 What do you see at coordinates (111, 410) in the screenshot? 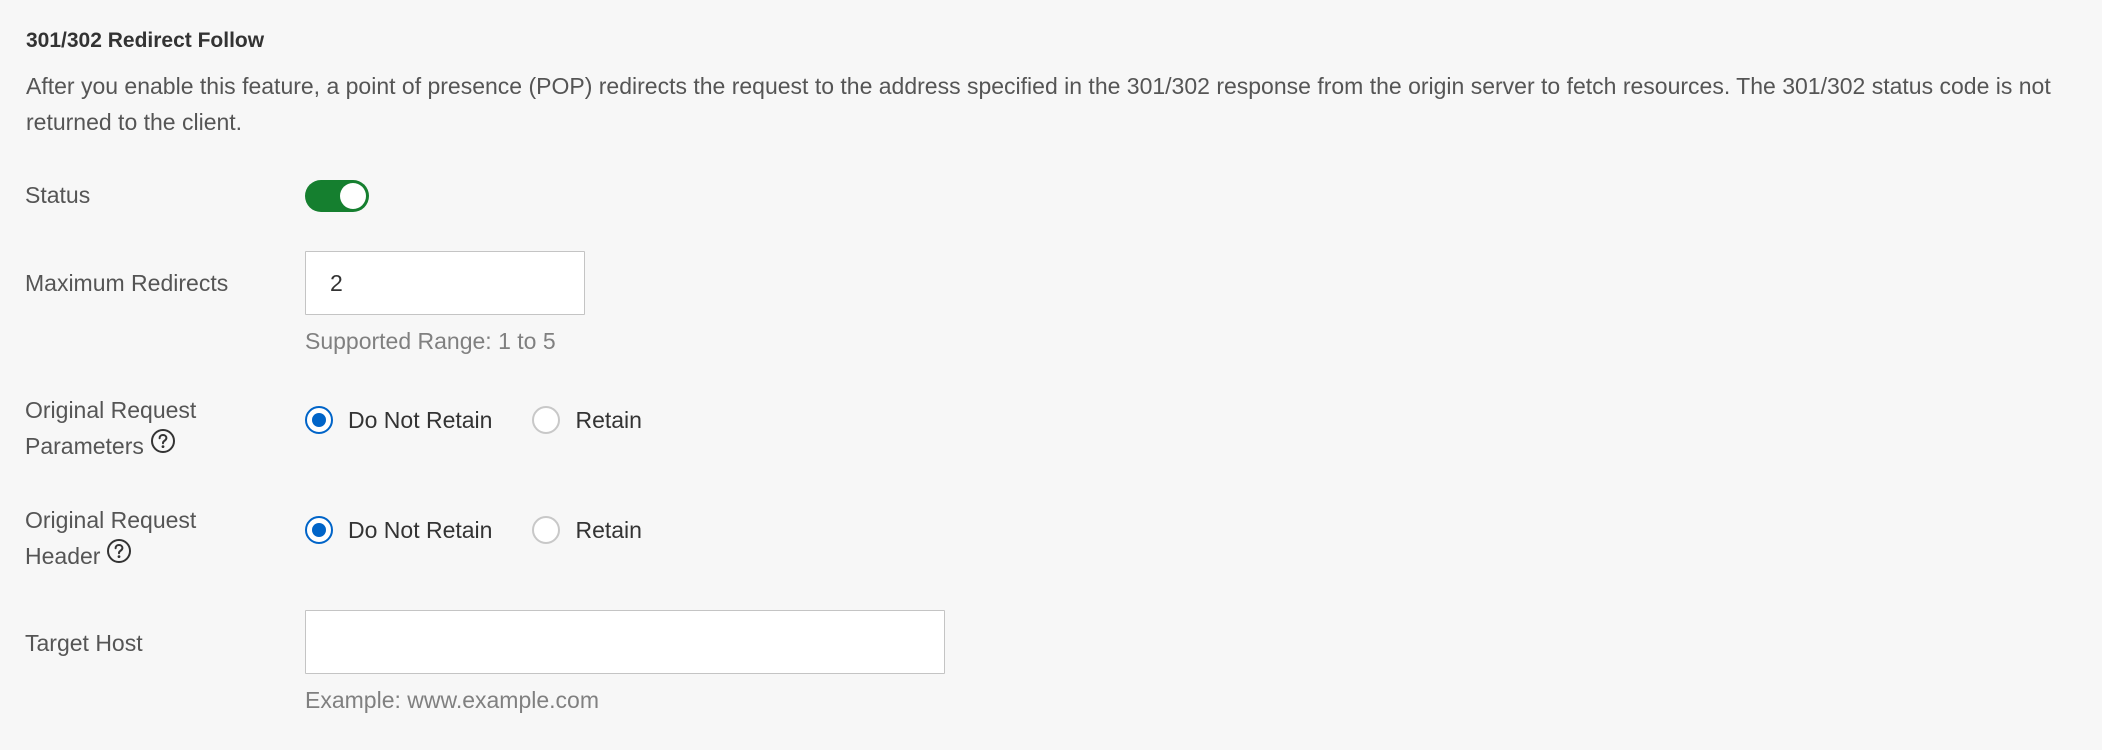
I see `request-params-label-line1: Original Request` at bounding box center [111, 410].